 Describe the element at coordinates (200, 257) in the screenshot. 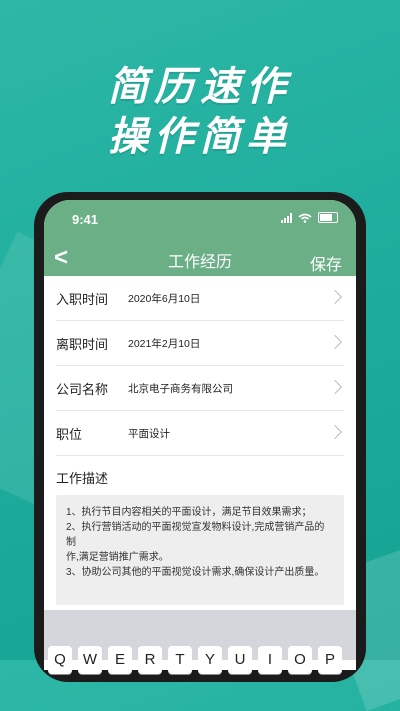

I see `nav-bar: < 工作经历 保存` at that location.